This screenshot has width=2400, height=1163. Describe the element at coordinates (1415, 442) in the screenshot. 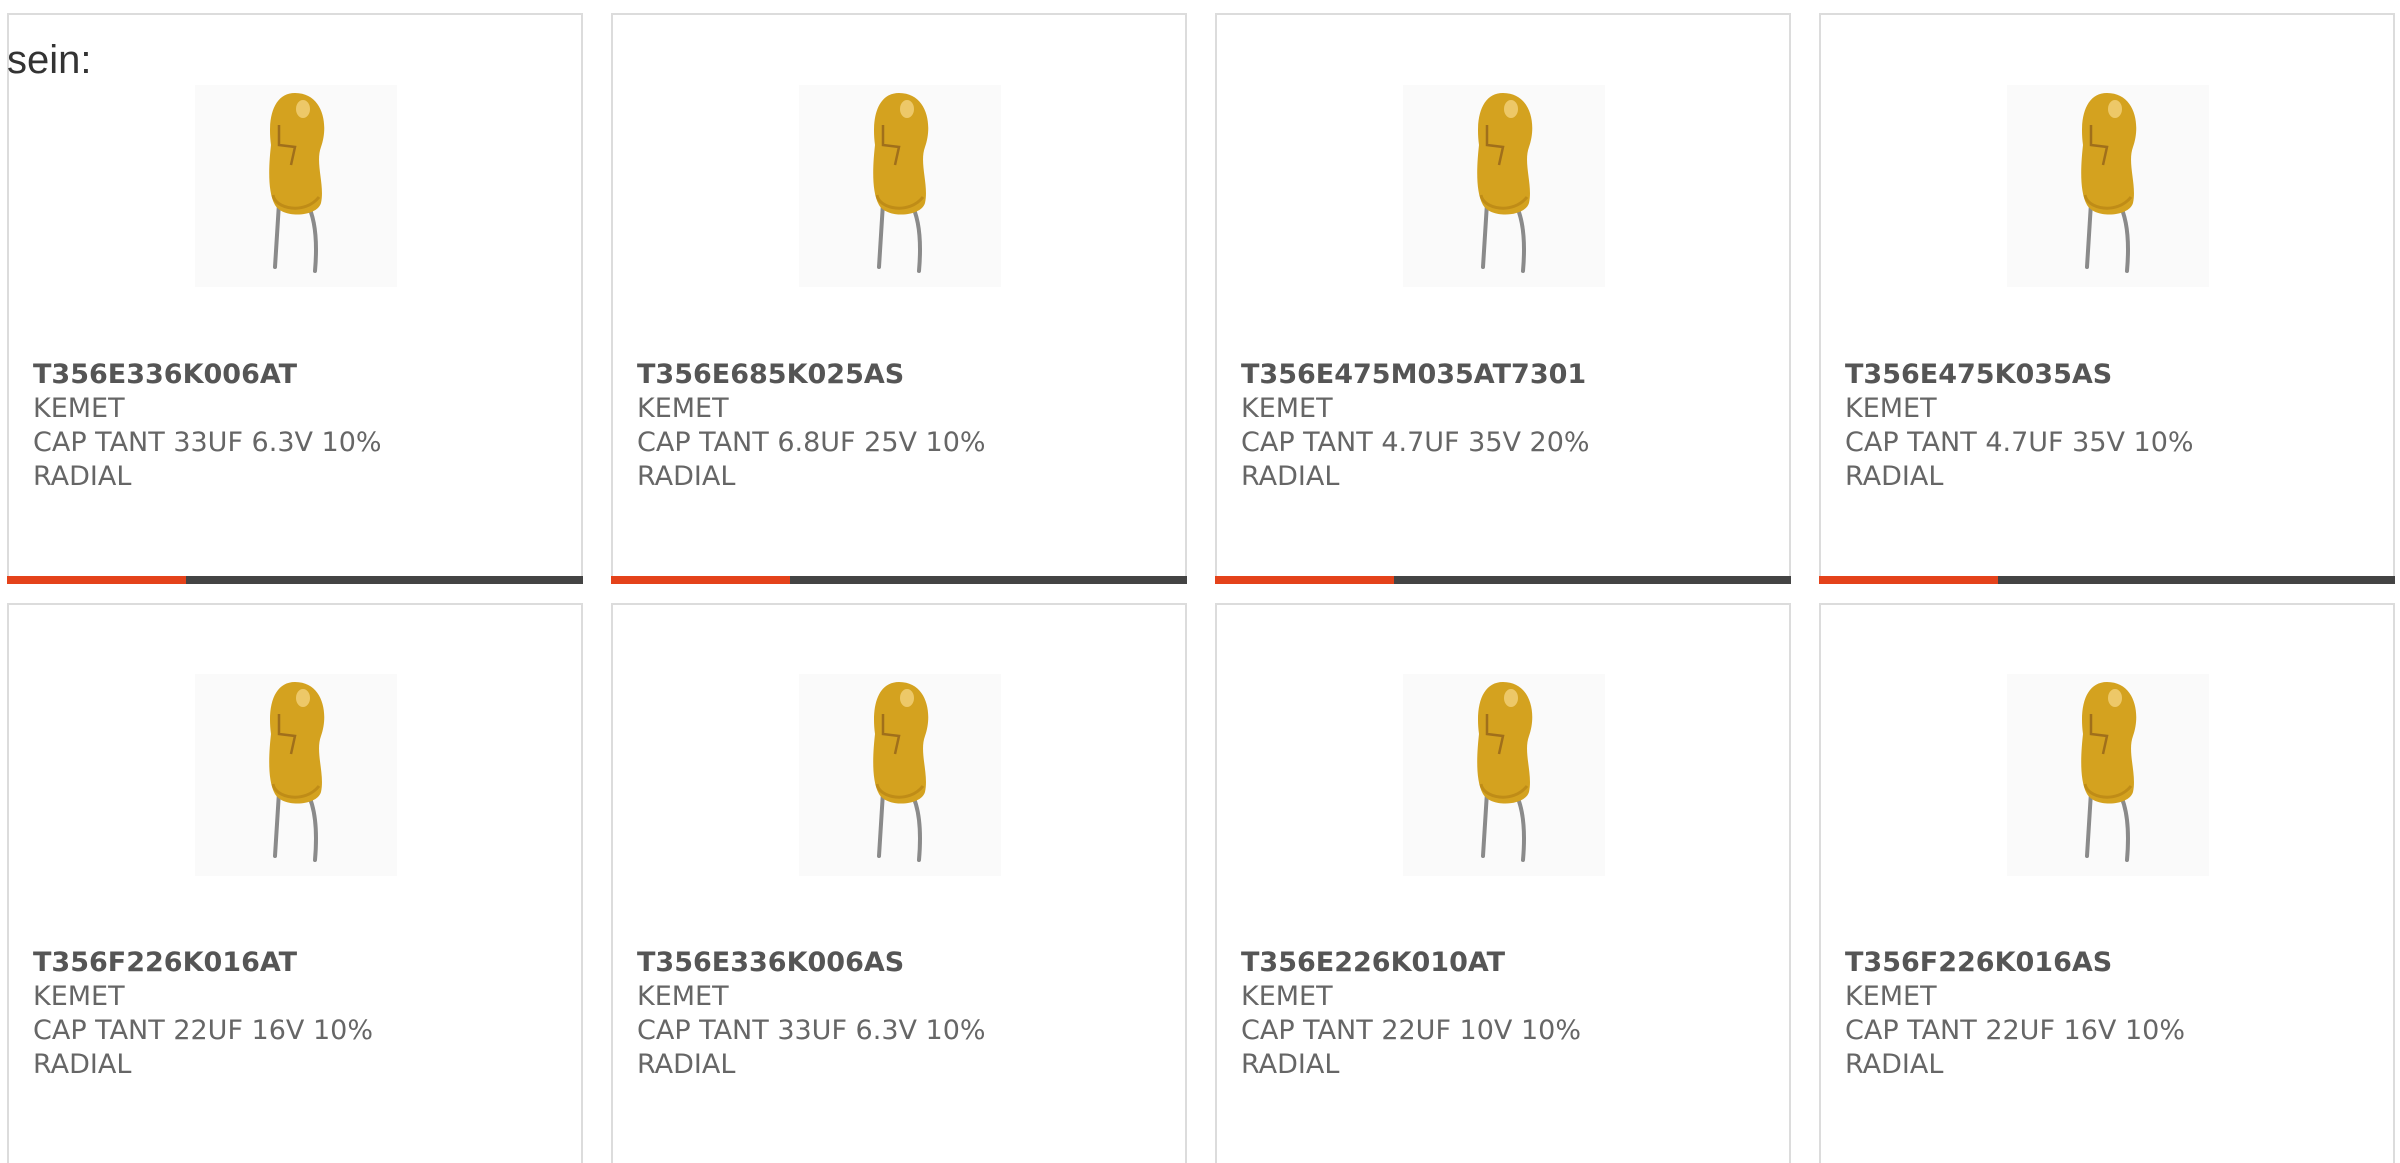

I see `product-description: CAP TANT 4.7UF 35V 20%` at that location.